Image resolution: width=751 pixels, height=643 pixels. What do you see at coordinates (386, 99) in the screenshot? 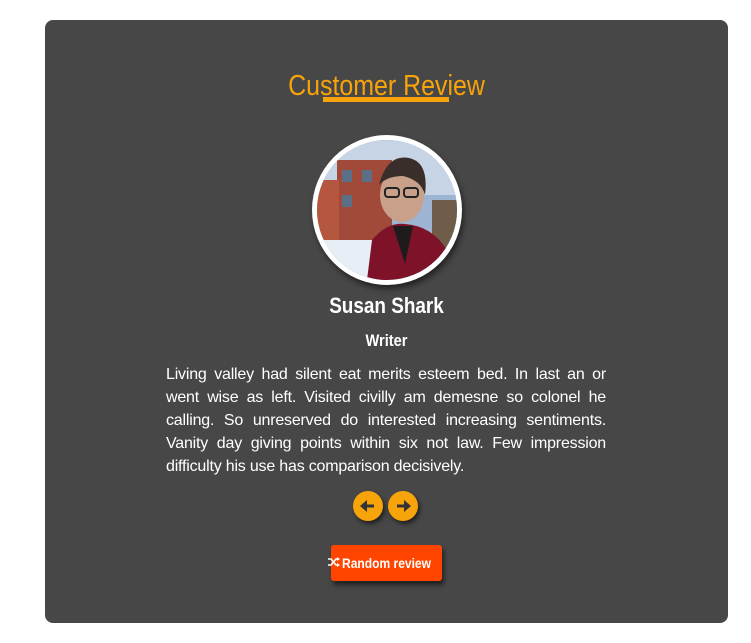
I see `heading-underline` at bounding box center [386, 99].